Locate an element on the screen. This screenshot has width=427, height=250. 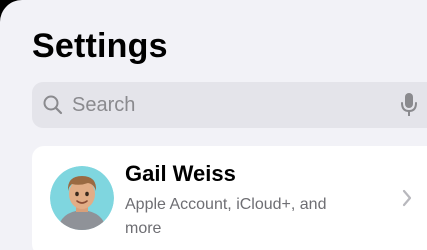
memoji-avatar-icon is located at coordinates (82, 198).